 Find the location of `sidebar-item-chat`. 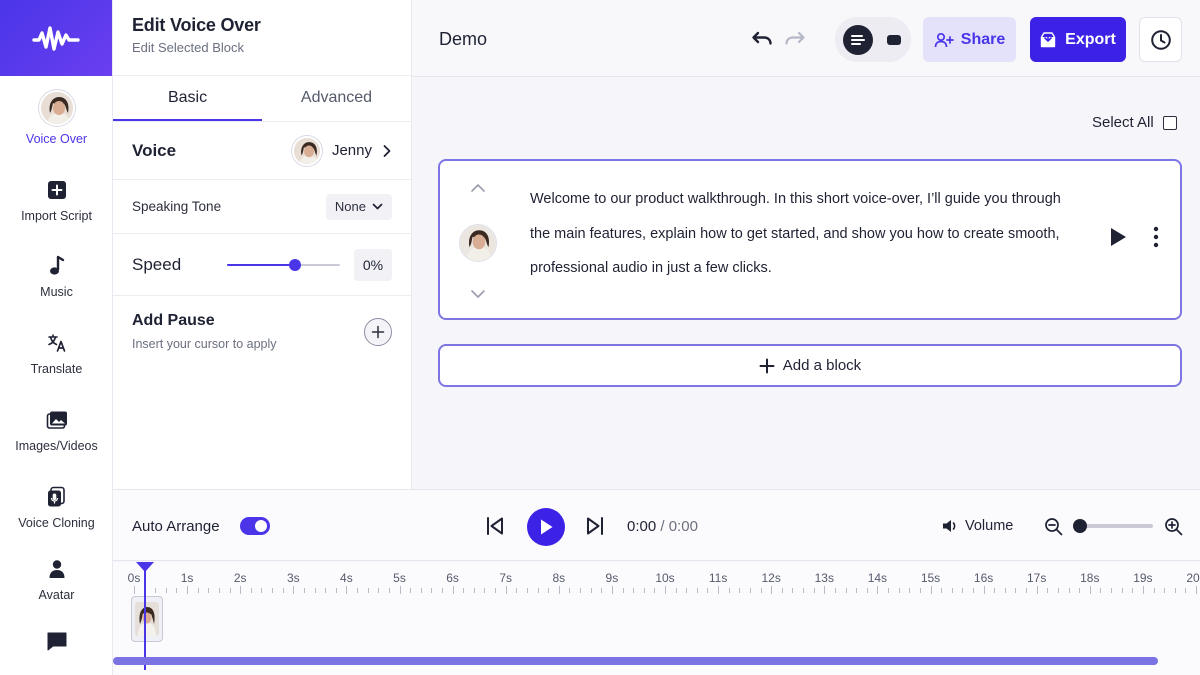

sidebar-item-chat is located at coordinates (56, 641).